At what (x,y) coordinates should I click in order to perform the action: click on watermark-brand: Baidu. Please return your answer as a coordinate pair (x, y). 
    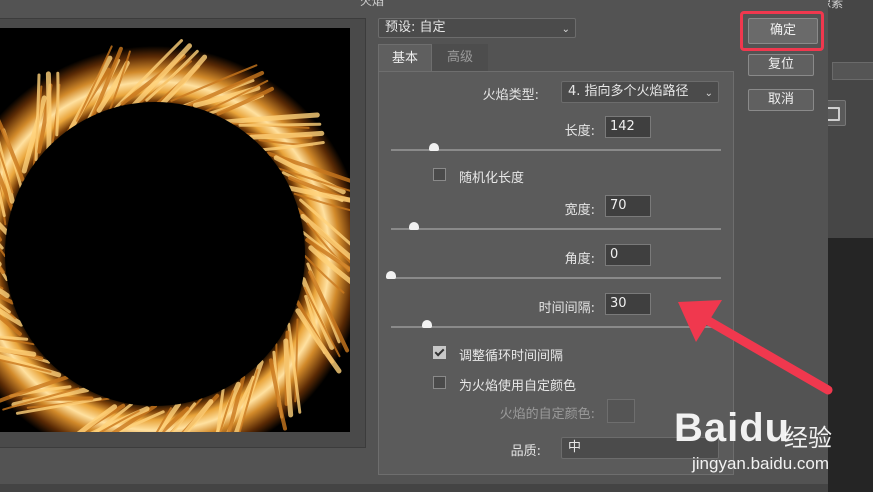
    Looking at the image, I should click on (732, 428).